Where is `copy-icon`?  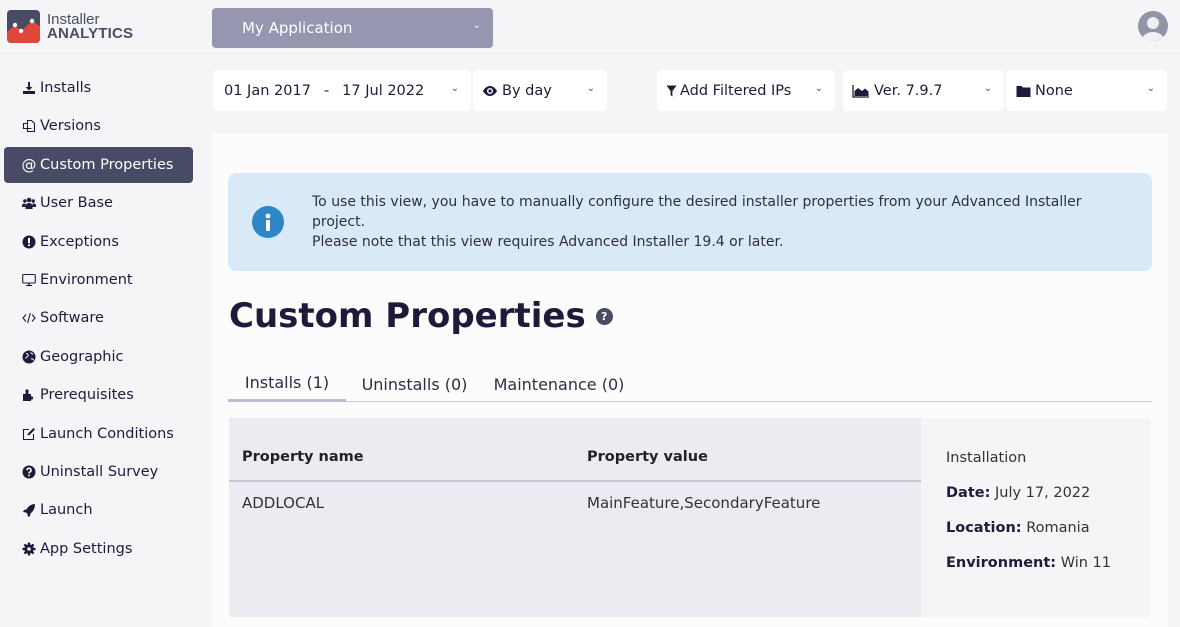
copy-icon is located at coordinates (29, 126).